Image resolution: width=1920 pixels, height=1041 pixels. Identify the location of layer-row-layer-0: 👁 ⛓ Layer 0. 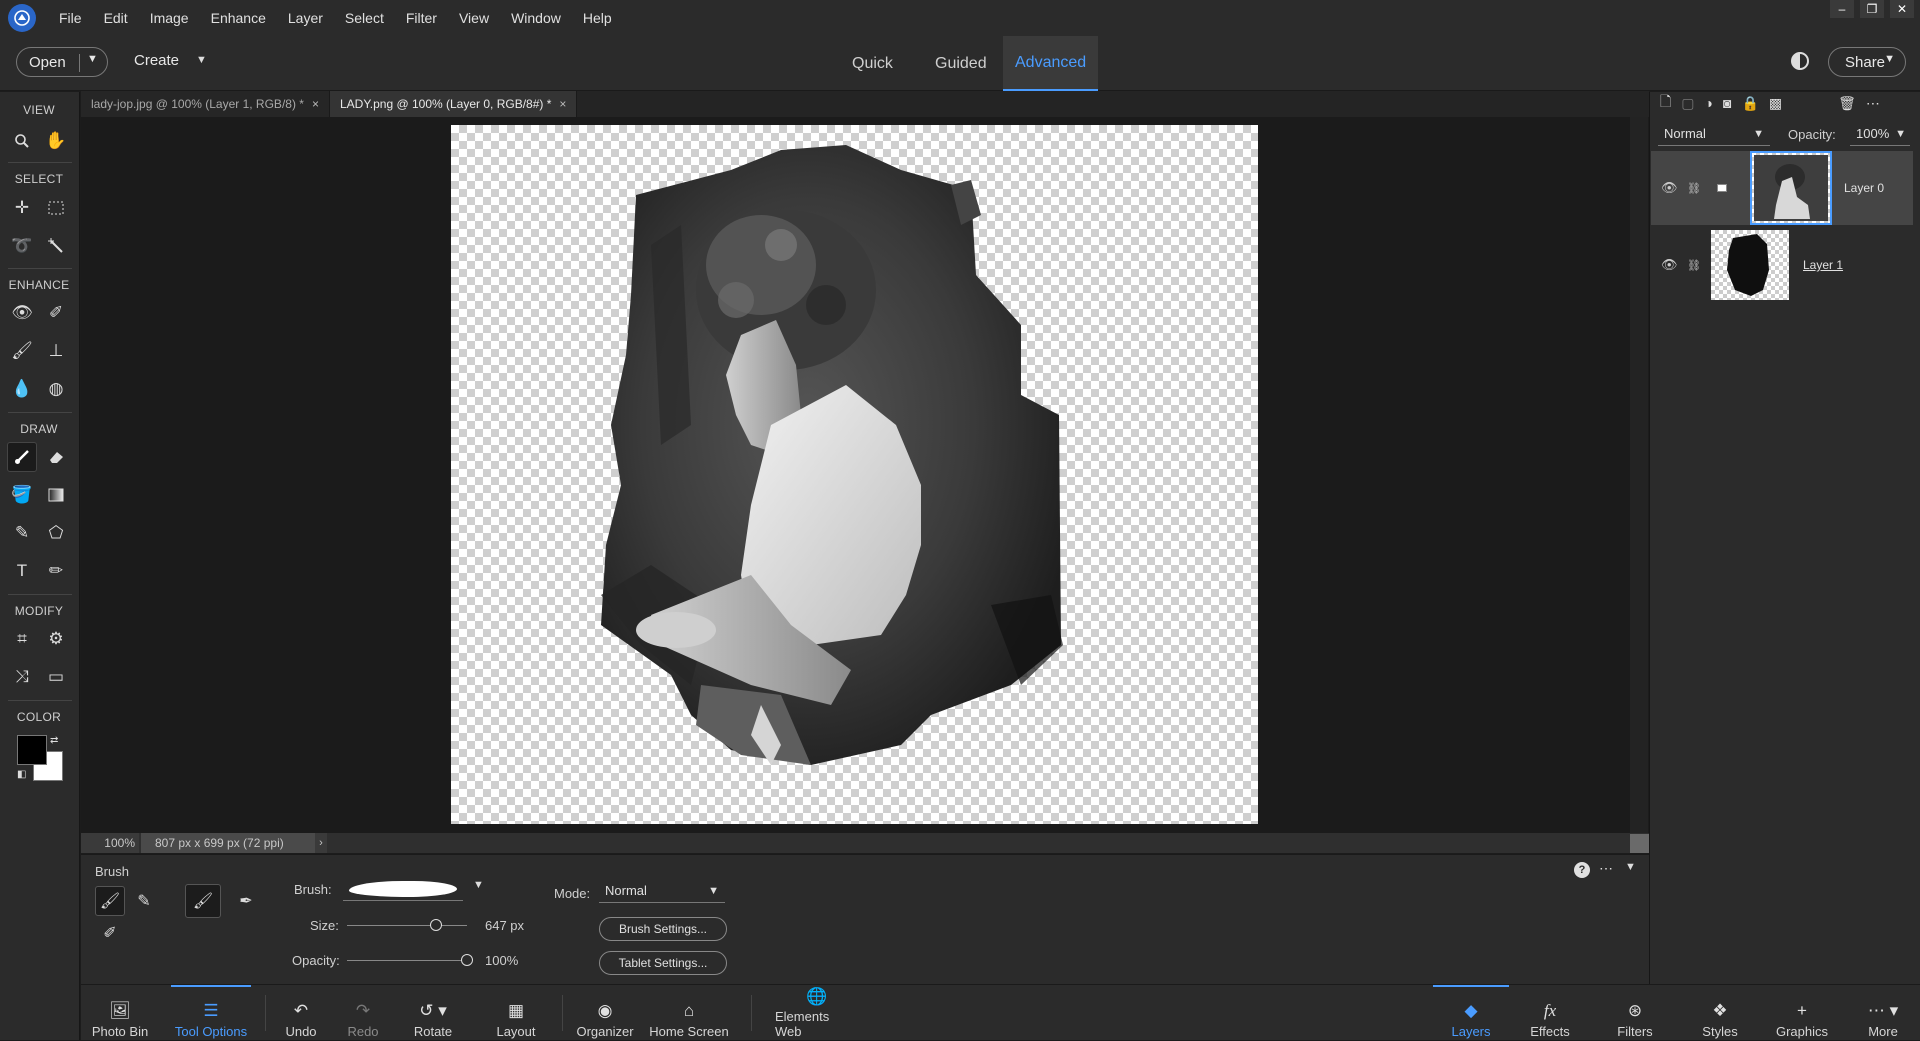
(1782, 188).